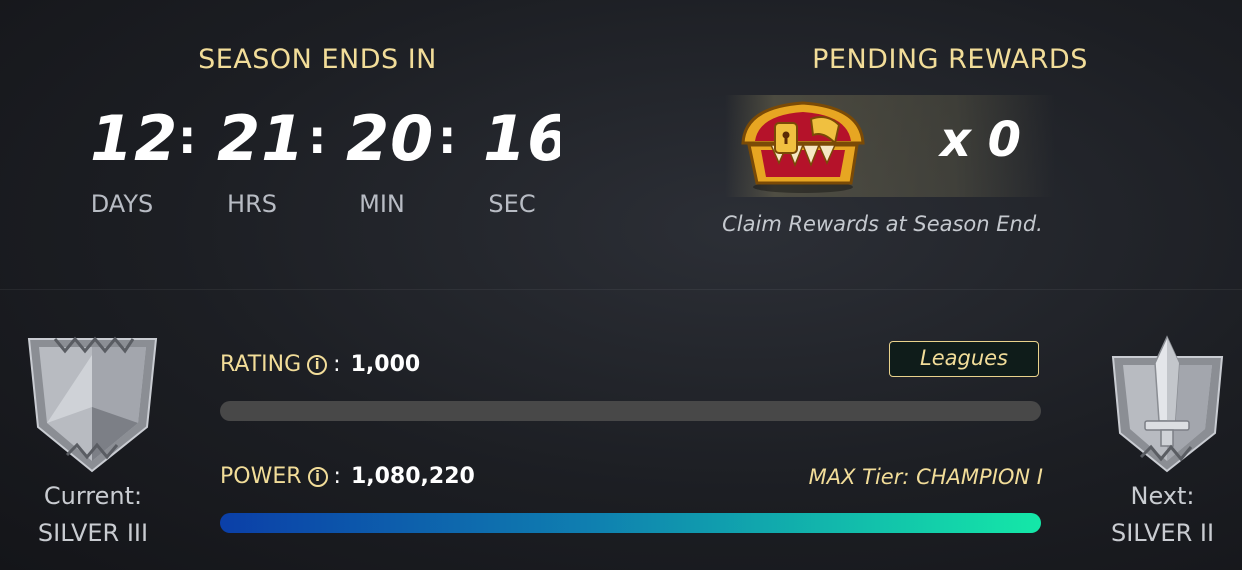  Describe the element at coordinates (390, 138) in the screenshot. I see `timer-min: 20` at that location.